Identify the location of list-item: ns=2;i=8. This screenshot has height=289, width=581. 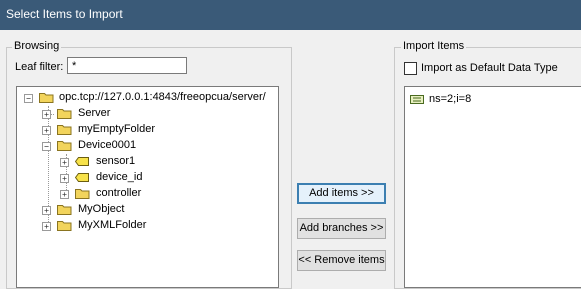
(465, 100).